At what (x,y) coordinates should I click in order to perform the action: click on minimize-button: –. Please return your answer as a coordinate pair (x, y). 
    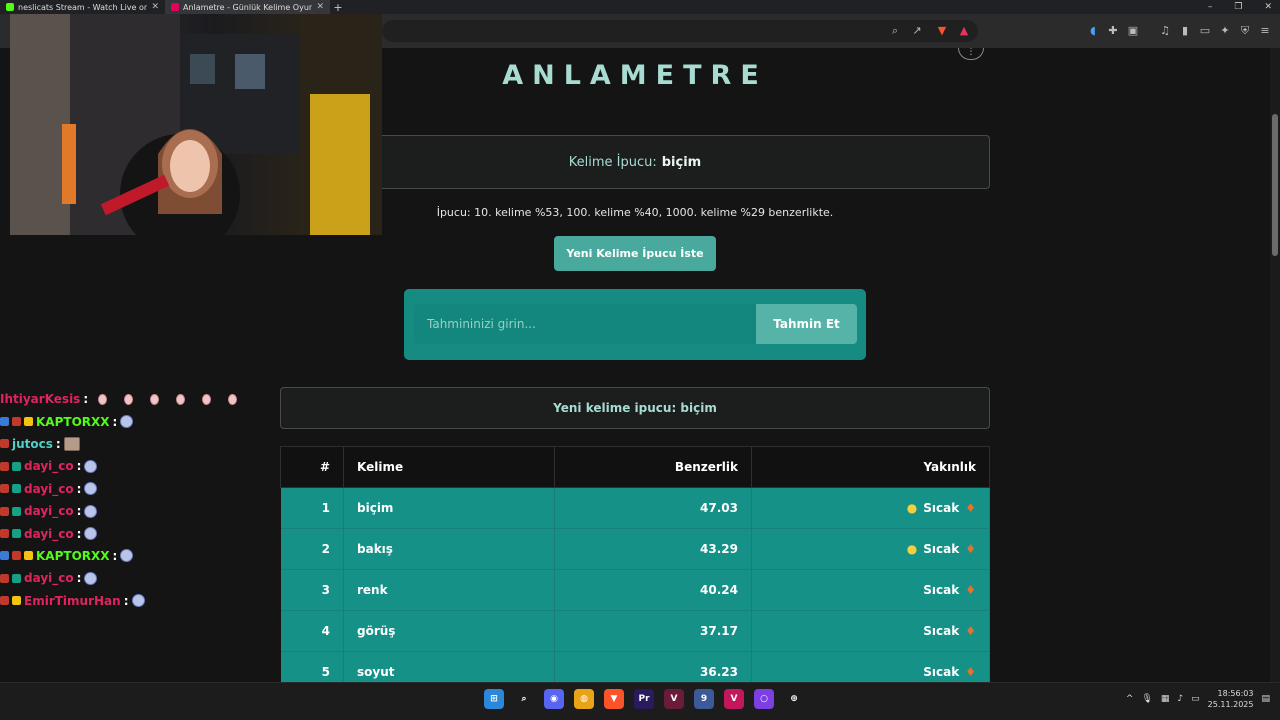
    Looking at the image, I should click on (1210, 7).